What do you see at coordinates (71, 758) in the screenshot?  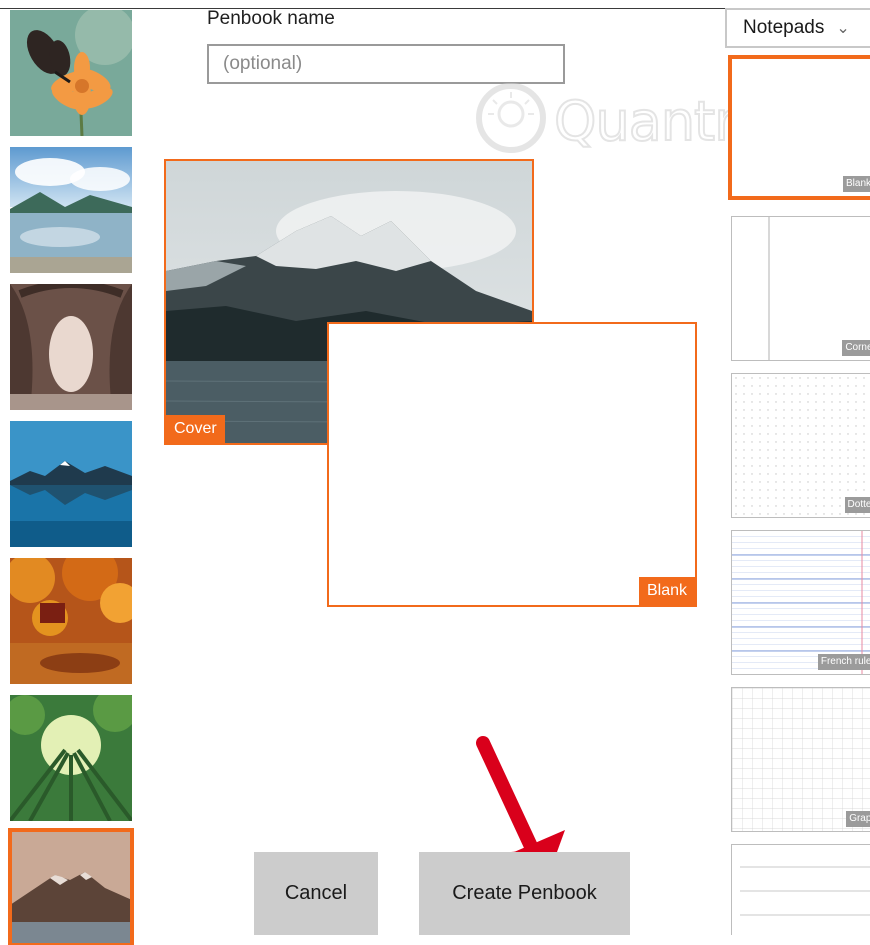 I see `cover-thumb-bamboo` at bounding box center [71, 758].